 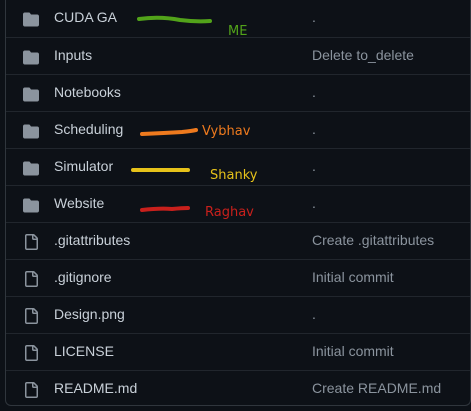 I want to click on annotation-label-me: ME, so click(x=238, y=31).